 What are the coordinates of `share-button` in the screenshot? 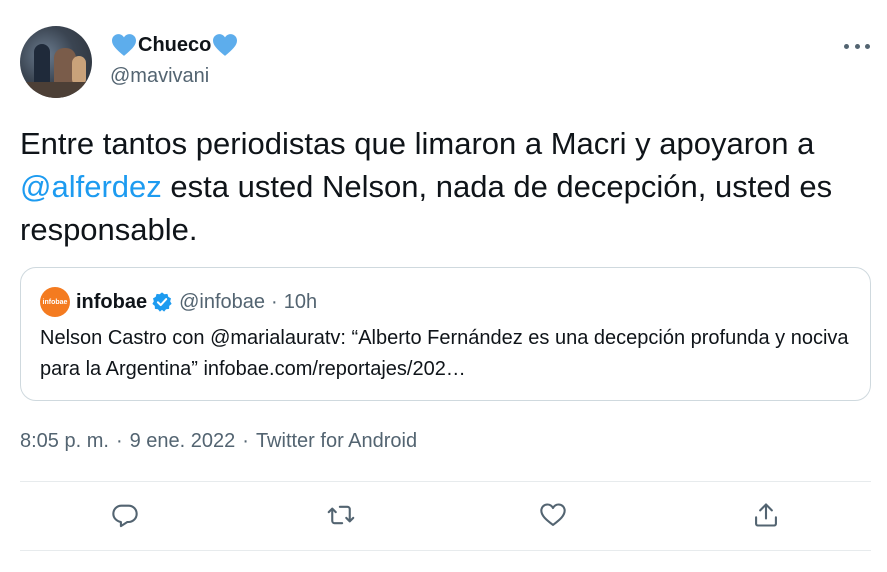 It's located at (766, 515).